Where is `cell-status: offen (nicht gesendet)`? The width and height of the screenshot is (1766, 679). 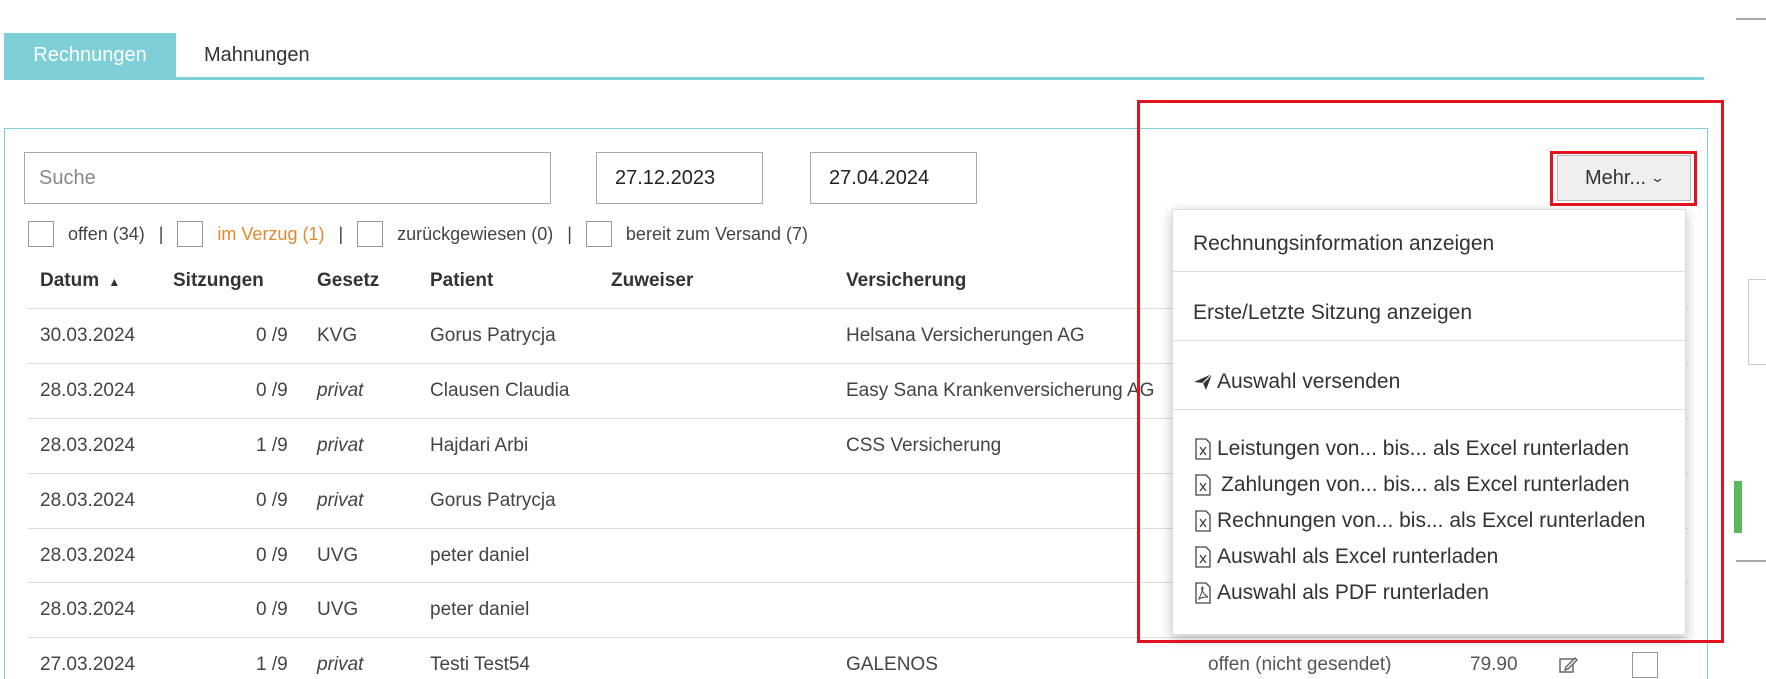
cell-status: offen (nicht gesendet) is located at coordinates (1300, 664).